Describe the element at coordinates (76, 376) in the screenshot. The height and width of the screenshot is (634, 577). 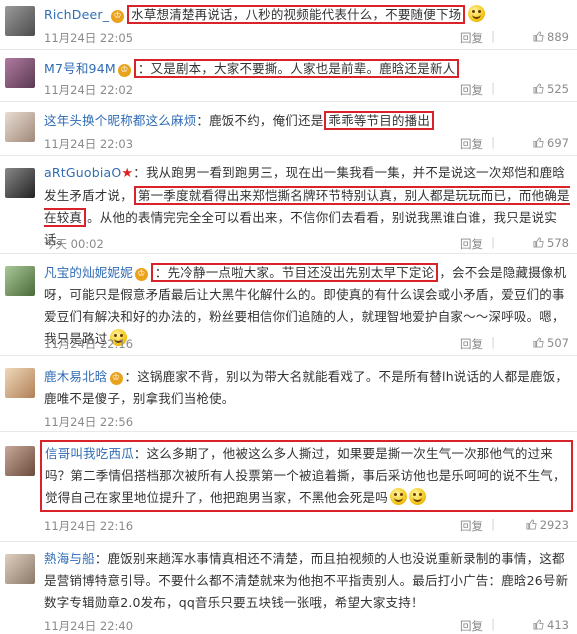
I see `username-link: 鹿木易北晗` at that location.